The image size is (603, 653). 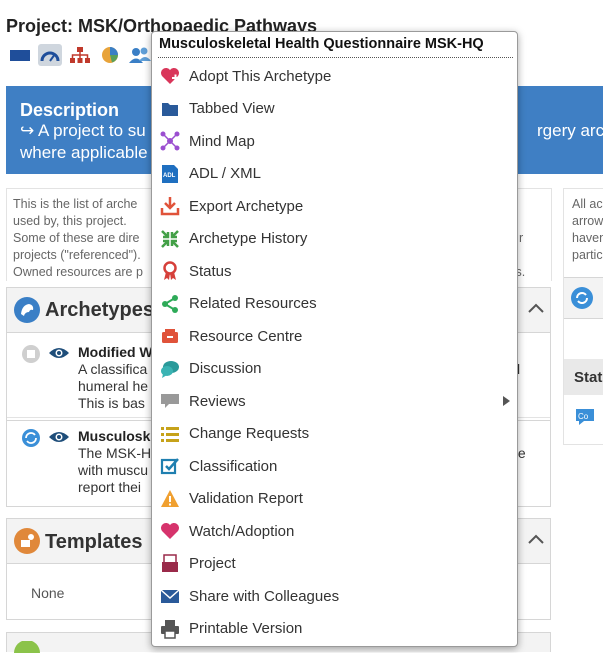 What do you see at coordinates (170, 336) in the screenshot?
I see `resource-centre-icon` at bounding box center [170, 336].